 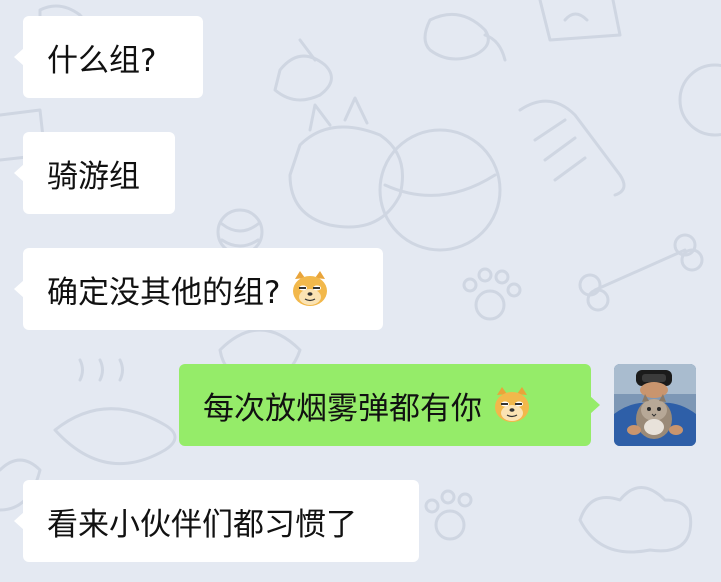 I want to click on avatar-photo-icon, so click(x=655, y=405).